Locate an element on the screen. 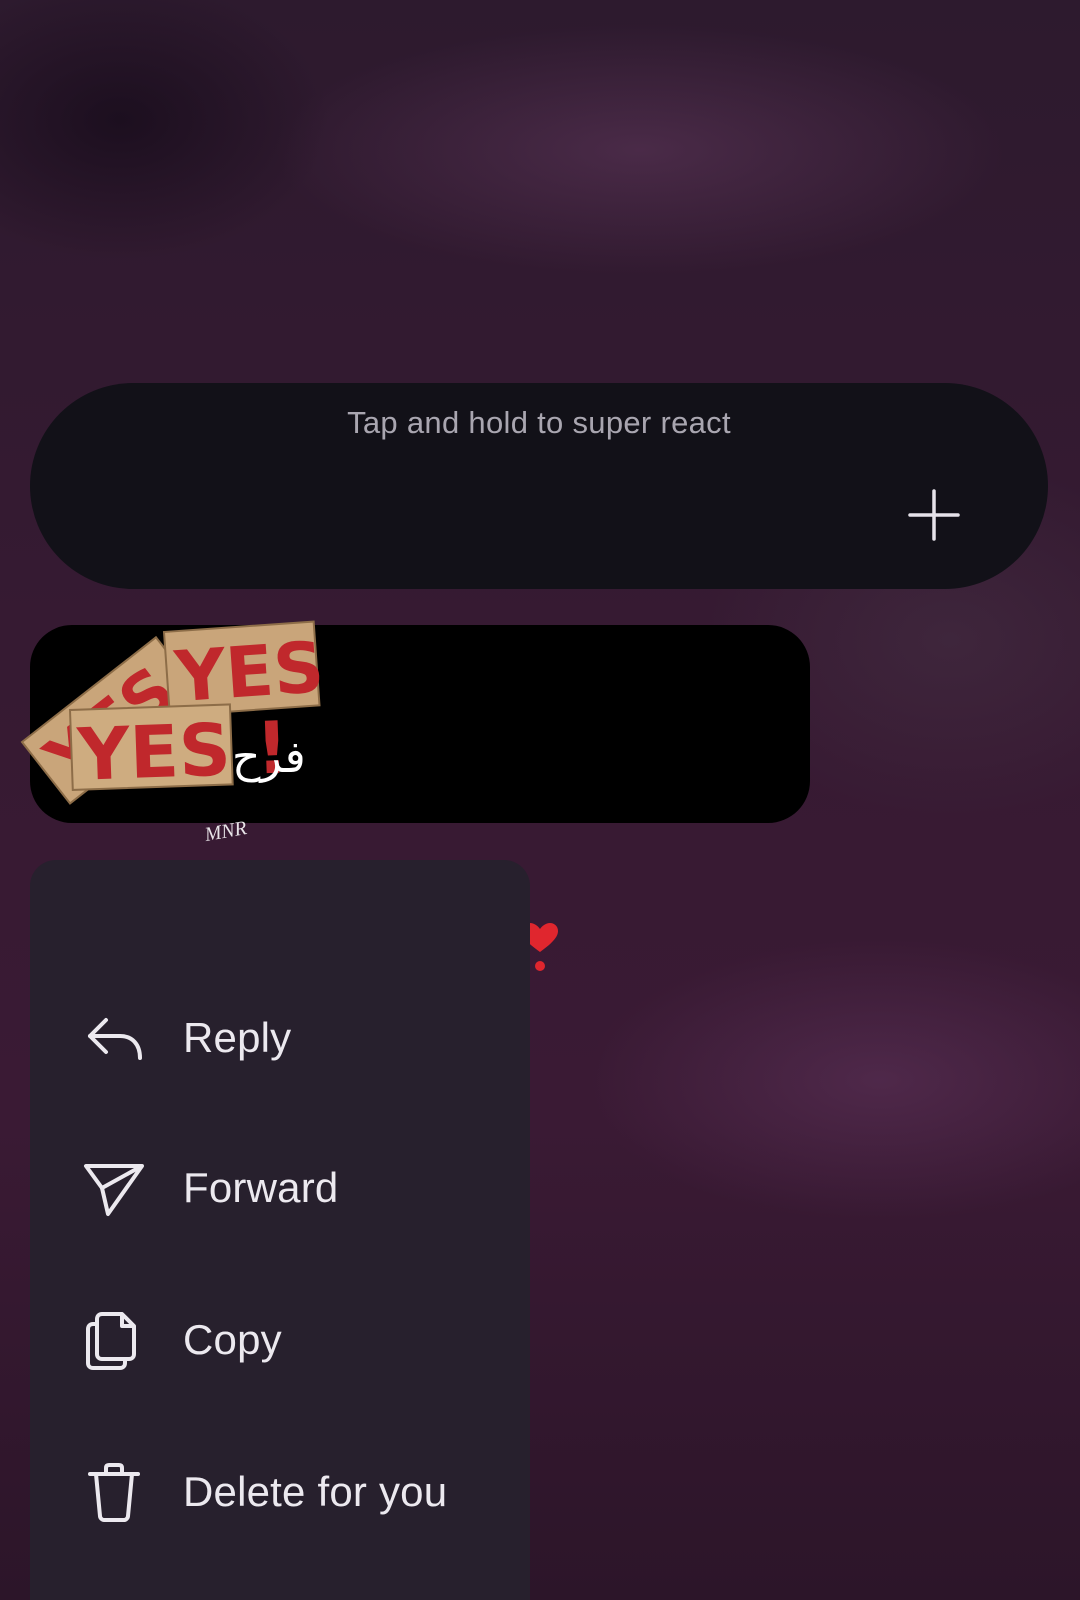 The height and width of the screenshot is (1600, 1080). copy-menu-item: Copy is located at coordinates (280, 1340).